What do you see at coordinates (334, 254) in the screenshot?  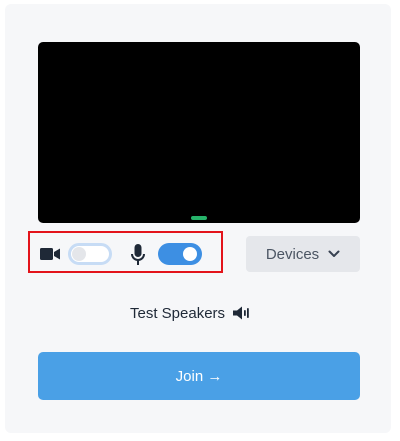 I see `chevron-down-icon` at bounding box center [334, 254].